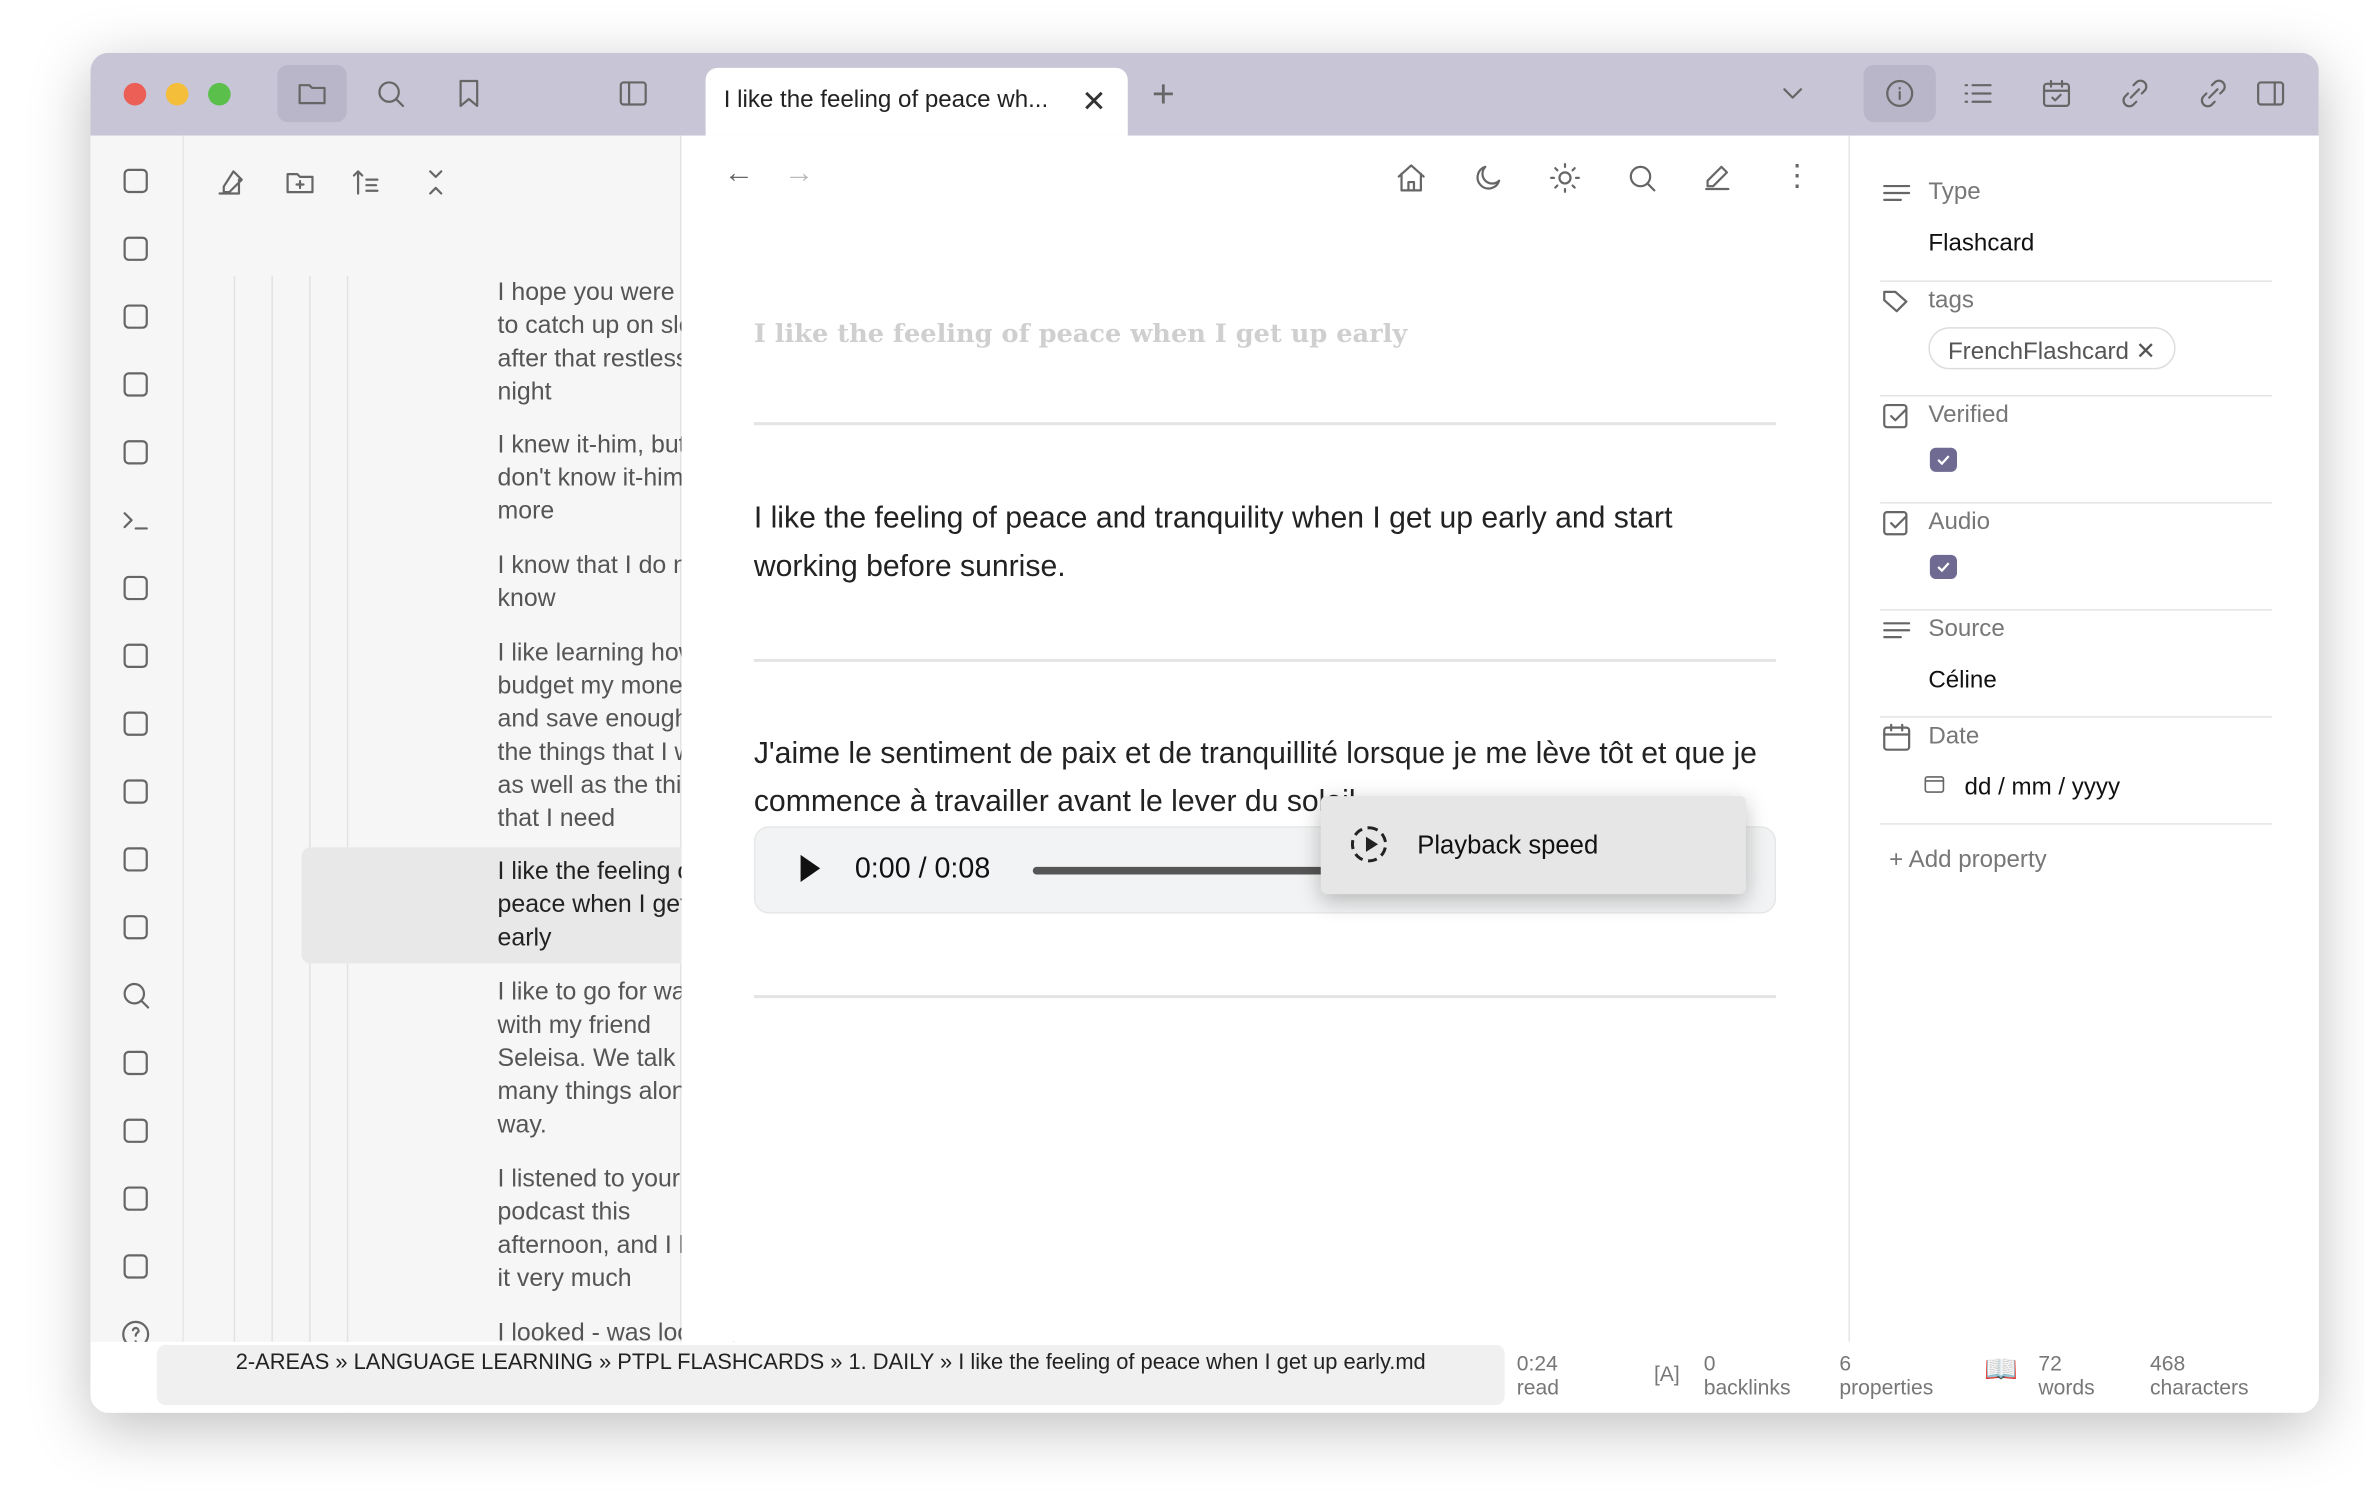  Describe the element at coordinates (2066, 1387) in the screenshot. I see `words-label: words` at that location.